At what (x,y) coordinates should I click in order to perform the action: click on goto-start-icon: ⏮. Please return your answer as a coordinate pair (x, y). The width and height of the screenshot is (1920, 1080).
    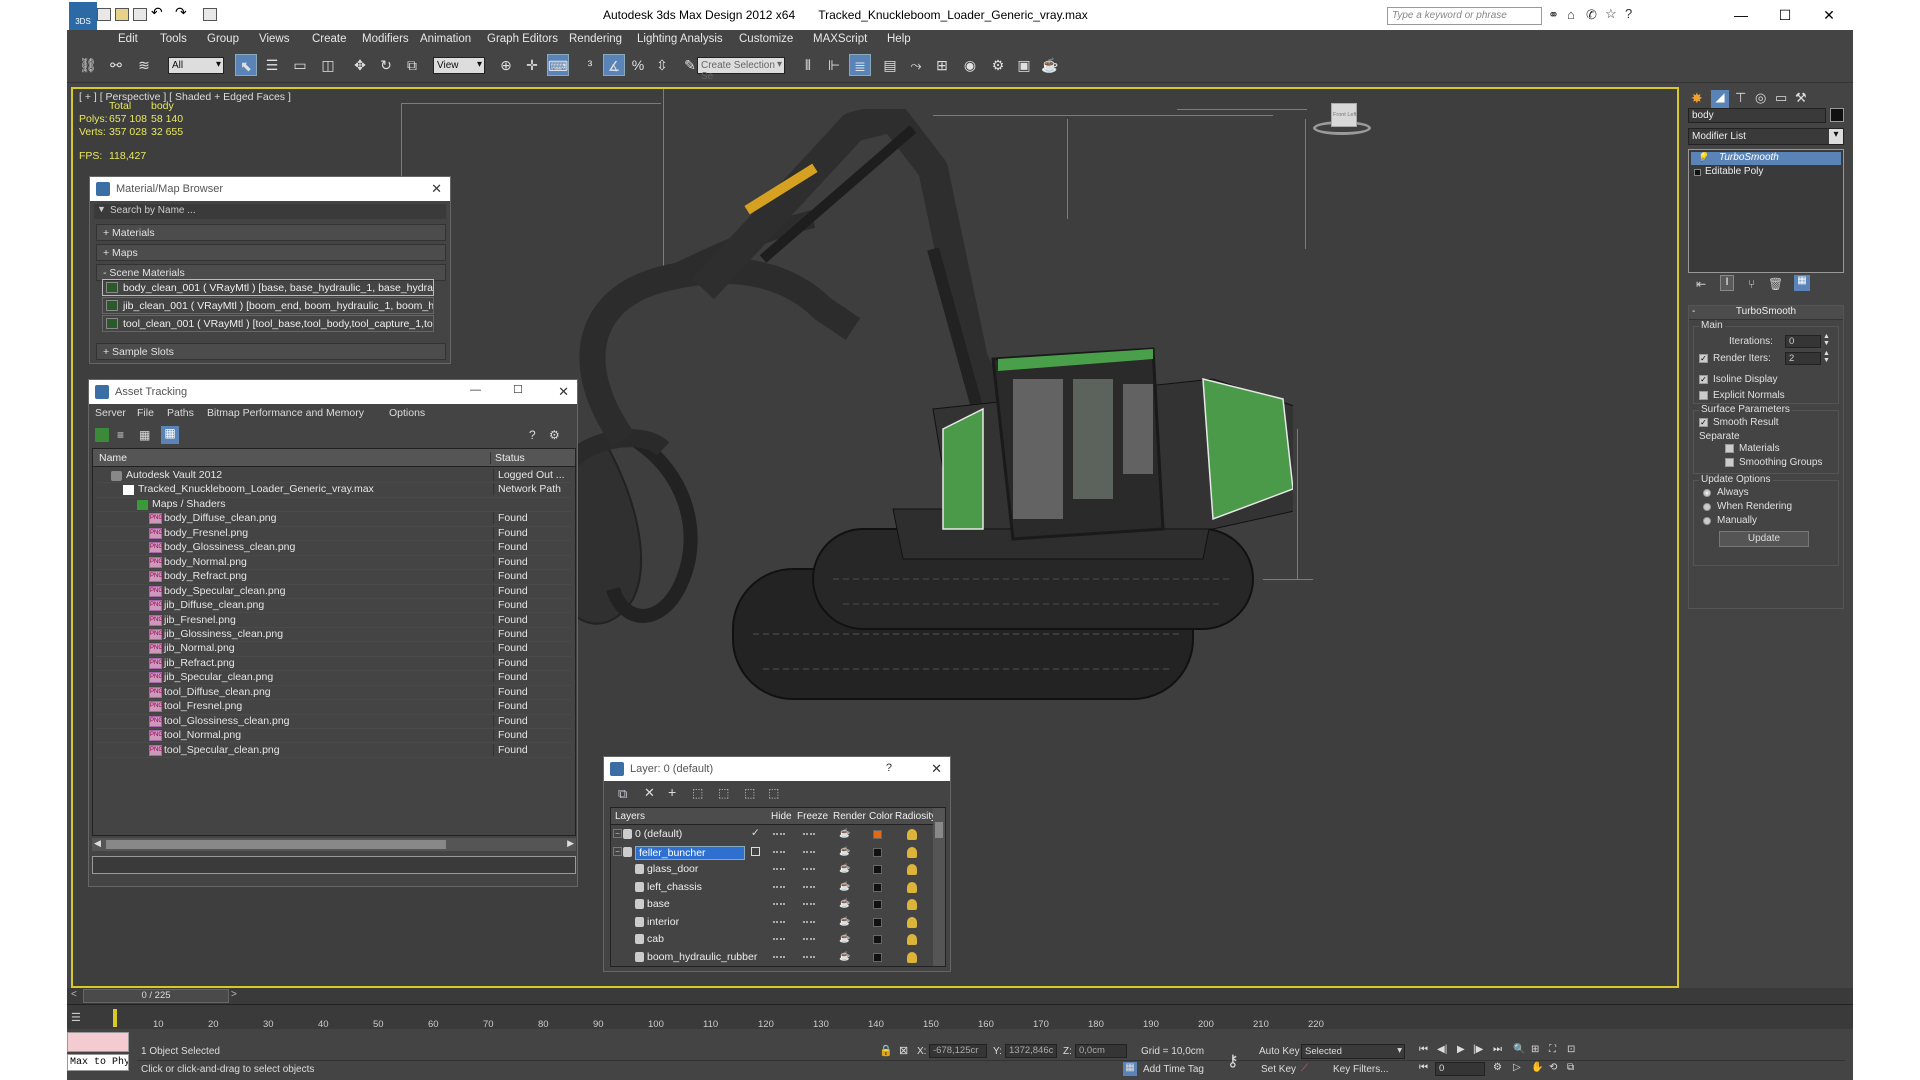
    Looking at the image, I should click on (1423, 1049).